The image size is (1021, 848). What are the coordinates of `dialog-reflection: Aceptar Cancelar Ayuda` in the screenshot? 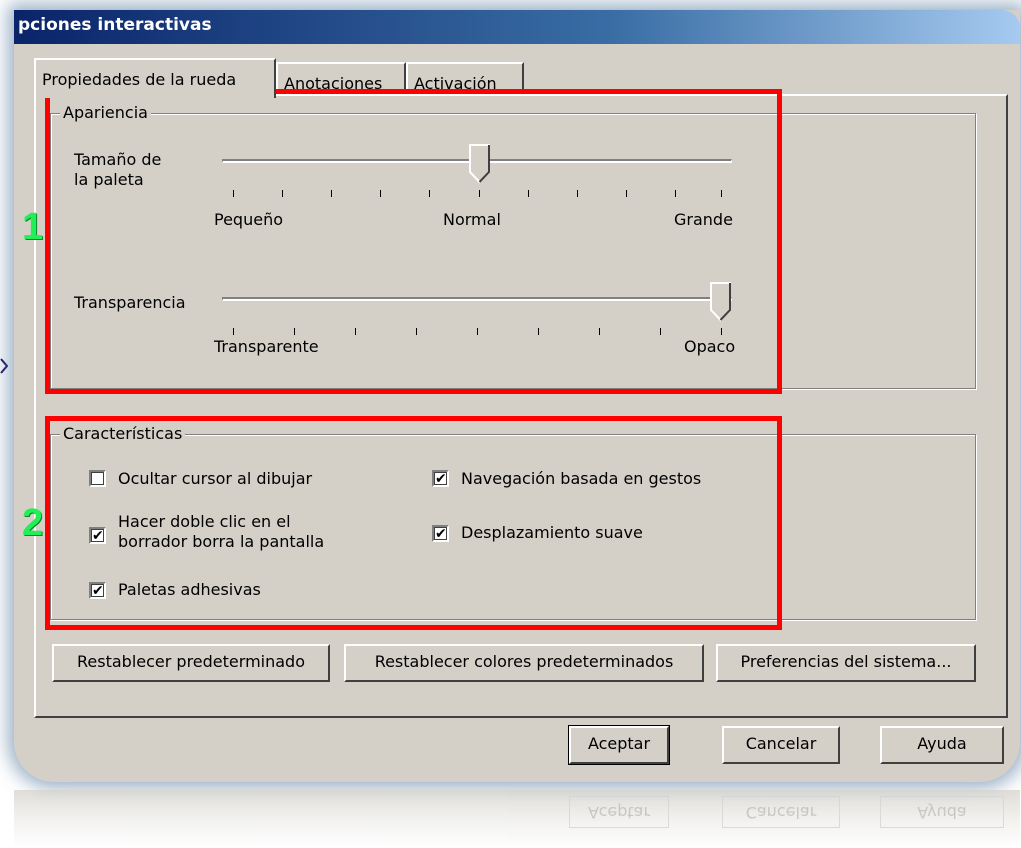 It's located at (517, 819).